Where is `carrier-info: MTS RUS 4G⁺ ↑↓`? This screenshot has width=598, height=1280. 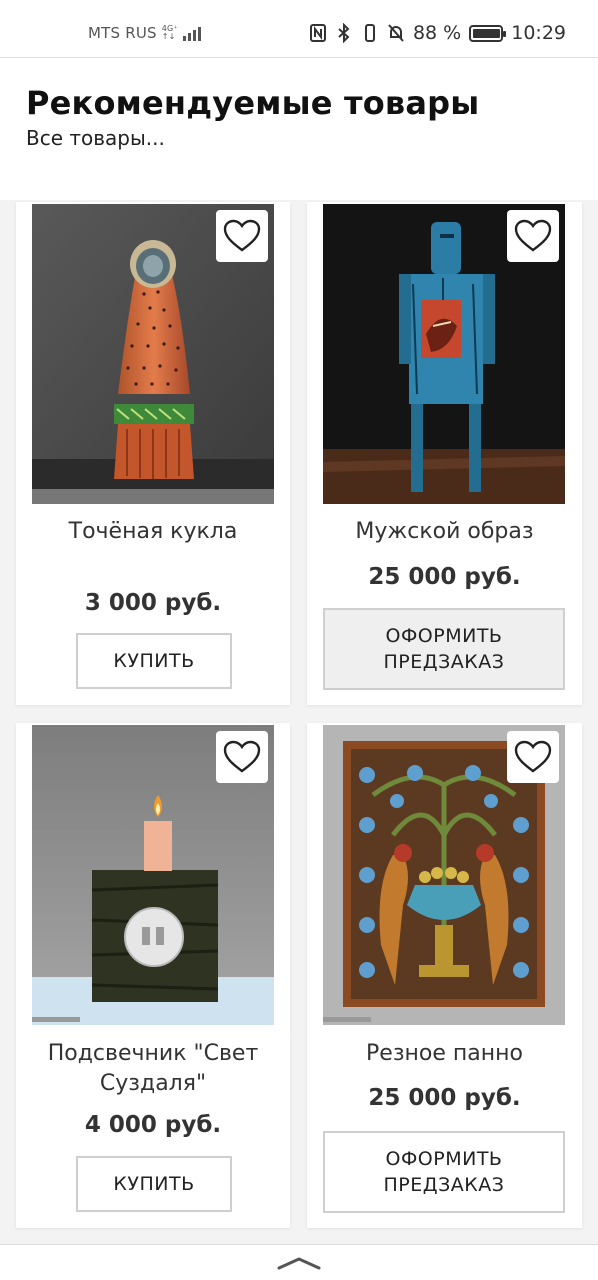 carrier-info: MTS RUS 4G⁺ ↑↓ is located at coordinates (144, 33).